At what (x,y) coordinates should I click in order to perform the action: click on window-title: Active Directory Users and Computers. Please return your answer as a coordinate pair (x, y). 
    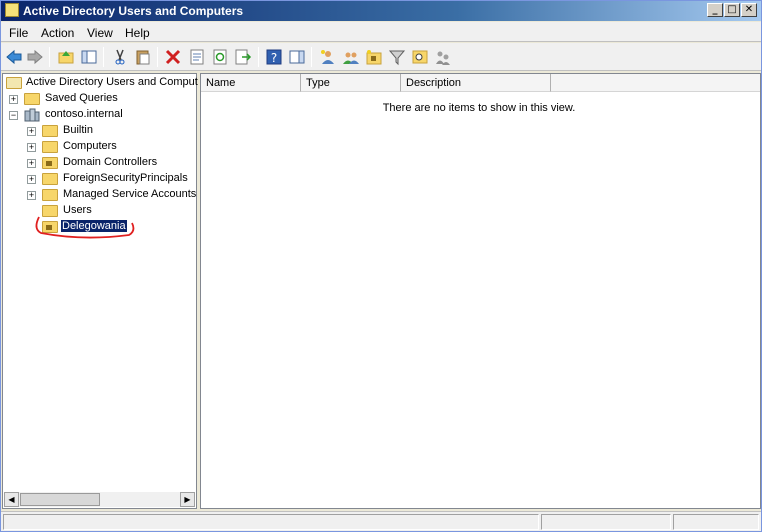
    Looking at the image, I should click on (133, 11).